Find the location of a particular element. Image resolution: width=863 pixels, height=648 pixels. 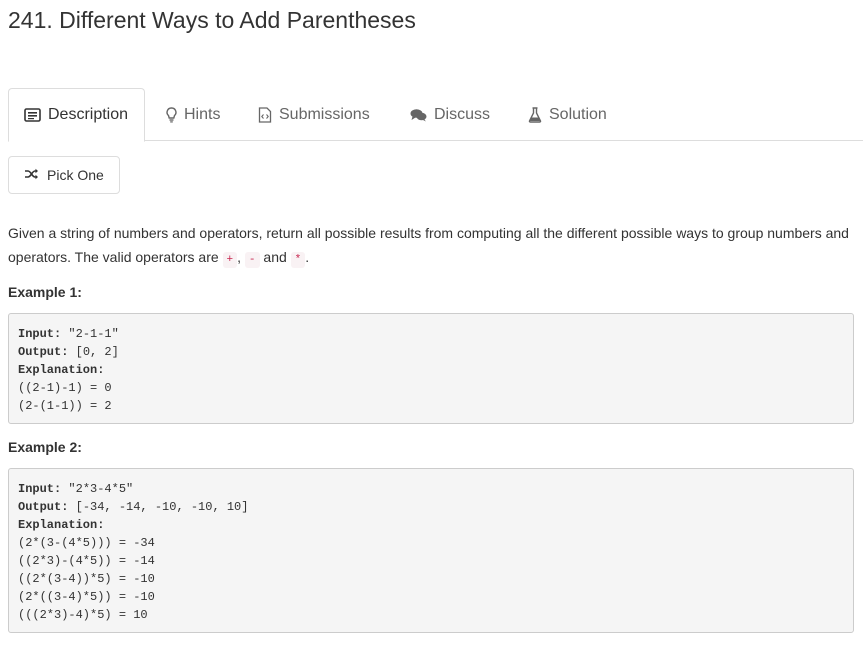

explanation-line: ((2*(3-4))*5) = -10 is located at coordinates (86, 579).